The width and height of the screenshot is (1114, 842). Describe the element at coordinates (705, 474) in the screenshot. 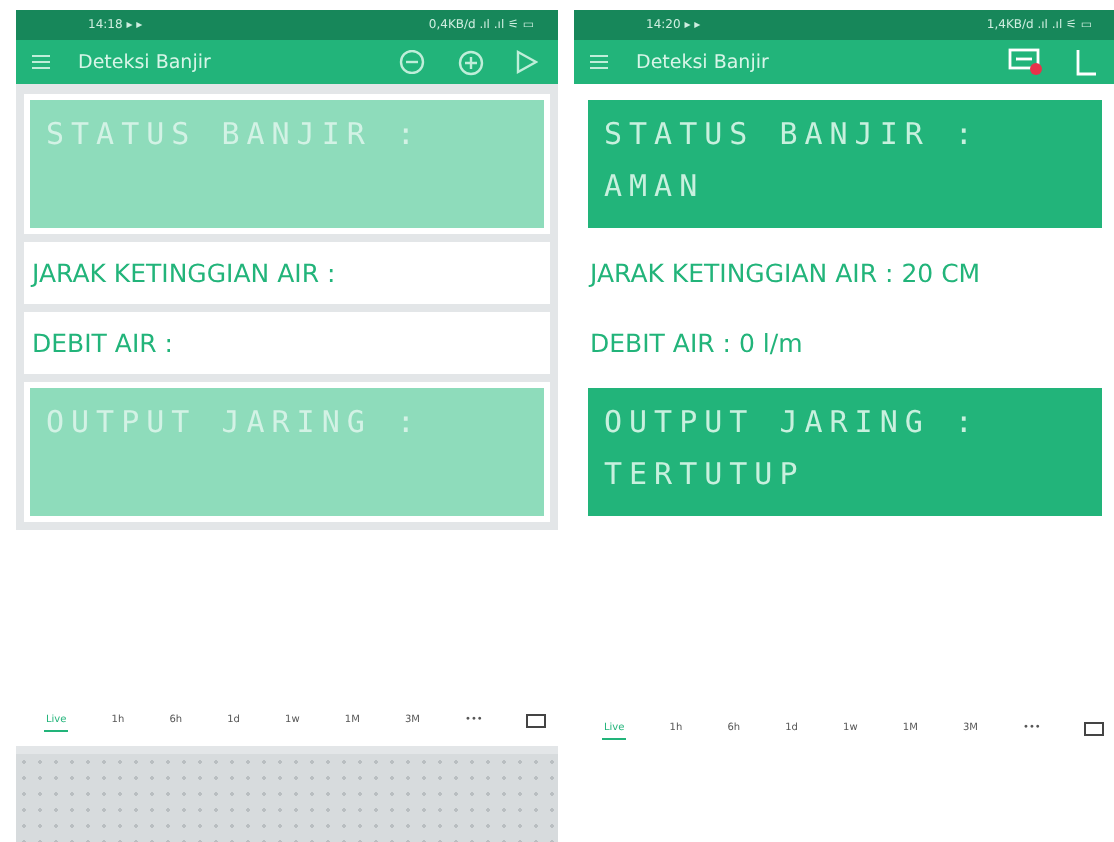

I see `lcd-text: TERTUTUP` at that location.